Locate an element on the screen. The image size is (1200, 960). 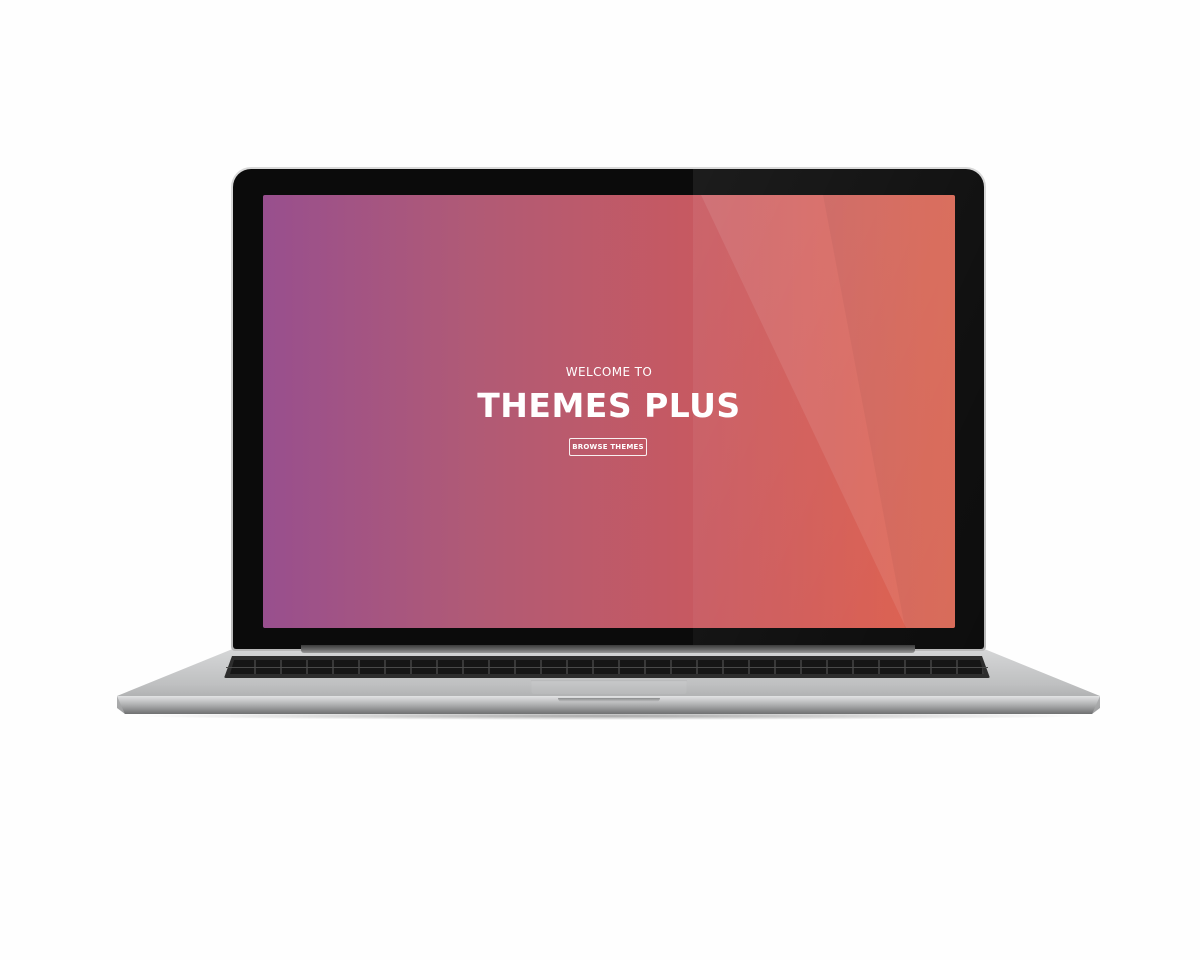
browse-themes-button: BROWSE THEMES is located at coordinates (608, 447).